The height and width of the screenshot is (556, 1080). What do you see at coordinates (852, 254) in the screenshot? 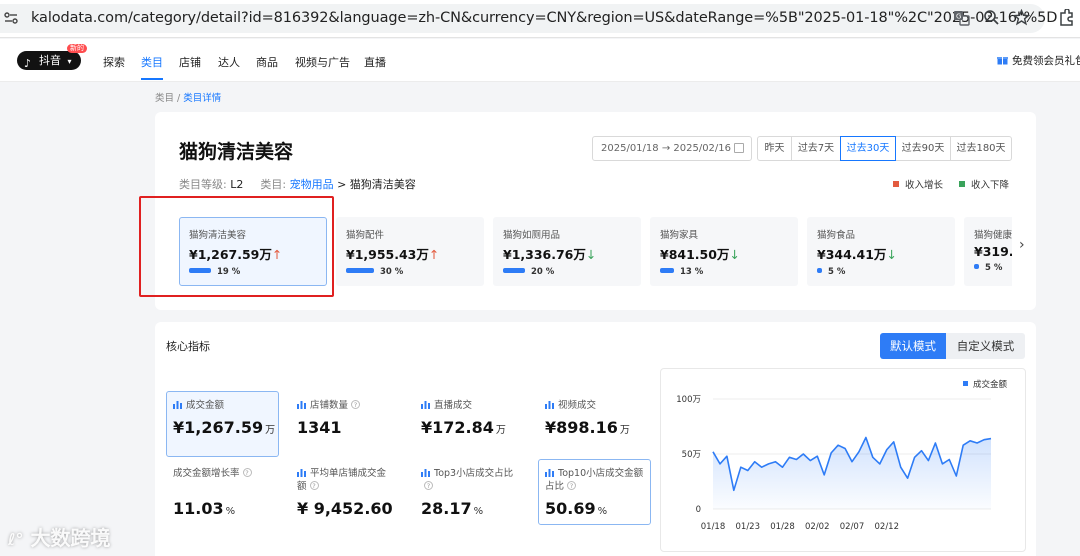
I see `tile-value: ¥344.41万` at bounding box center [852, 254].